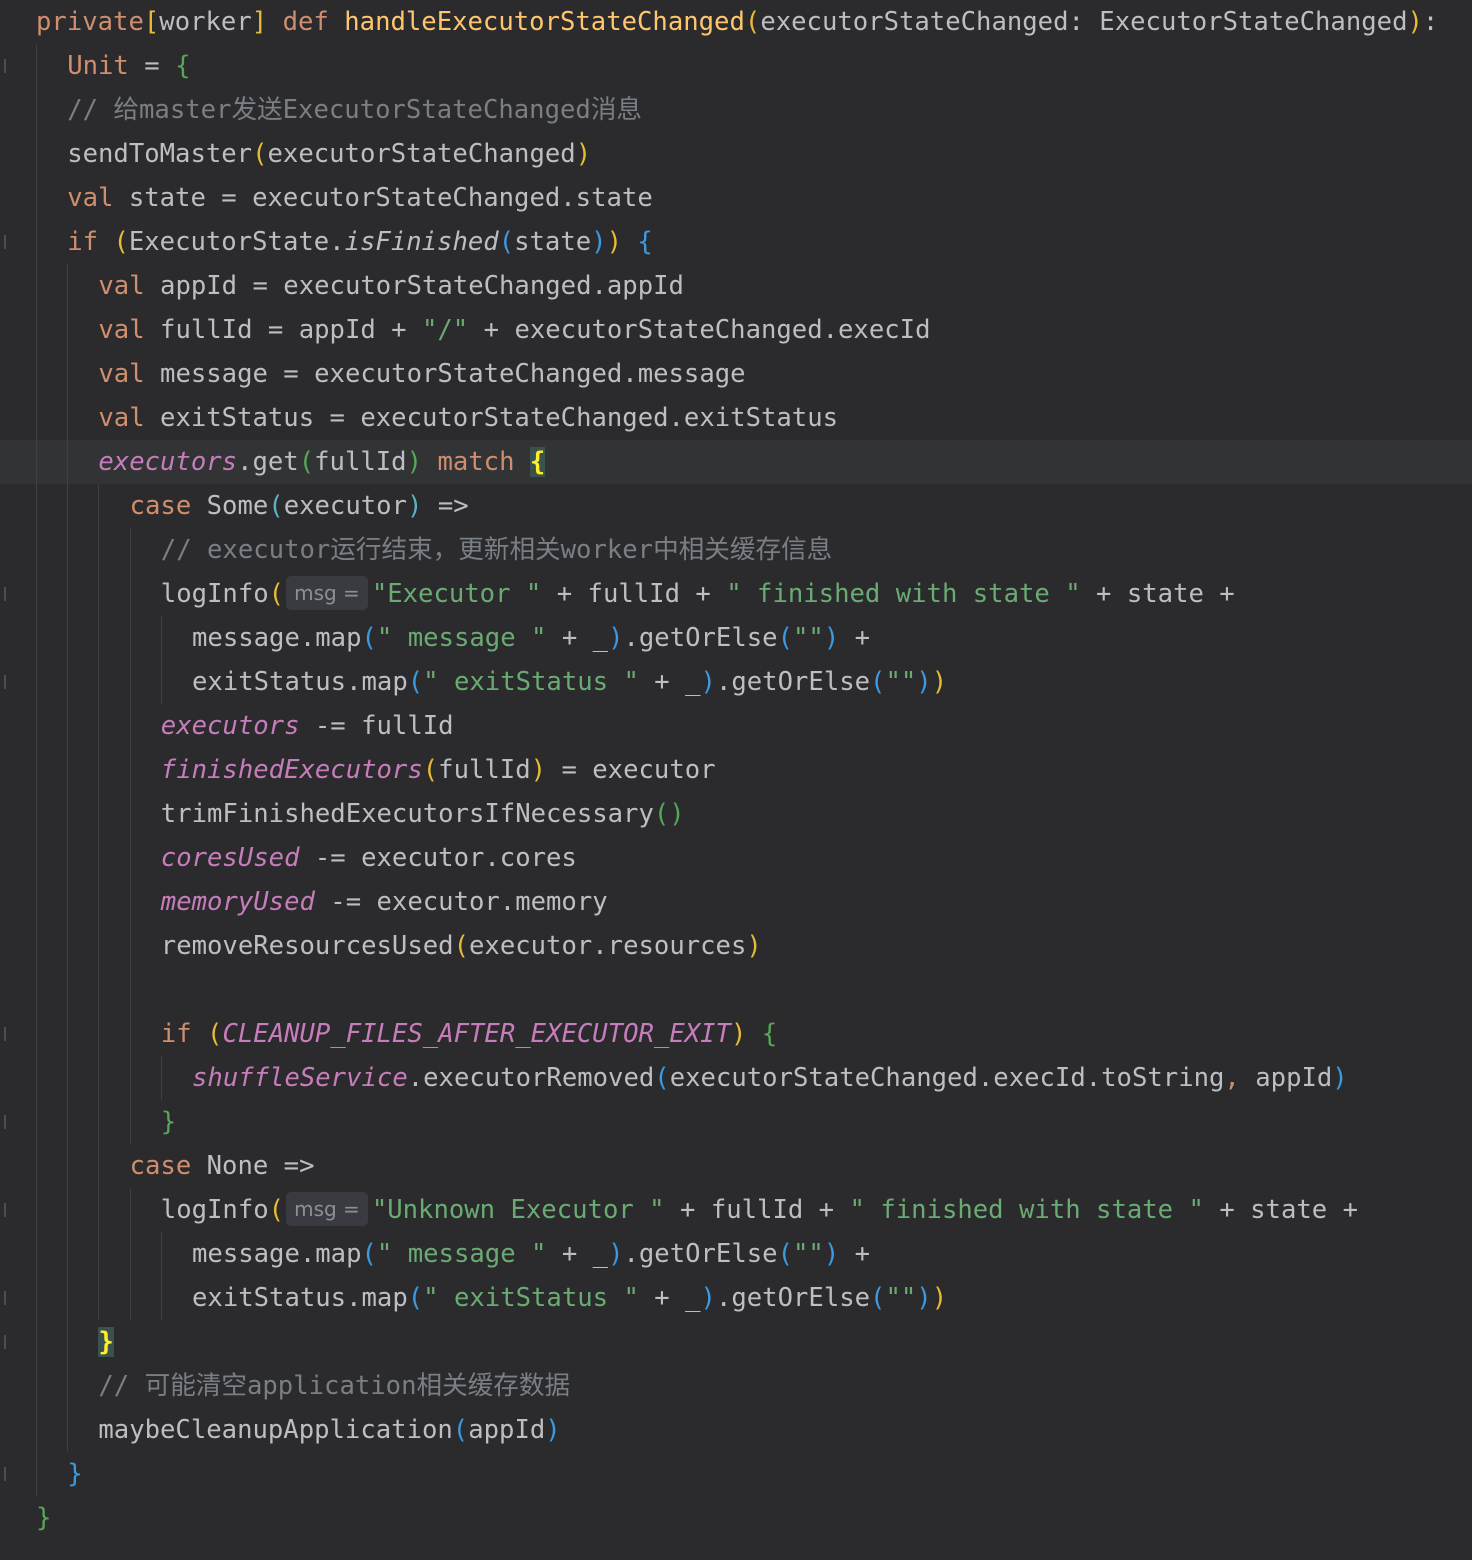 The image size is (1472, 1560). What do you see at coordinates (736, 1166) in the screenshot?
I see `code-line: case None =>` at bounding box center [736, 1166].